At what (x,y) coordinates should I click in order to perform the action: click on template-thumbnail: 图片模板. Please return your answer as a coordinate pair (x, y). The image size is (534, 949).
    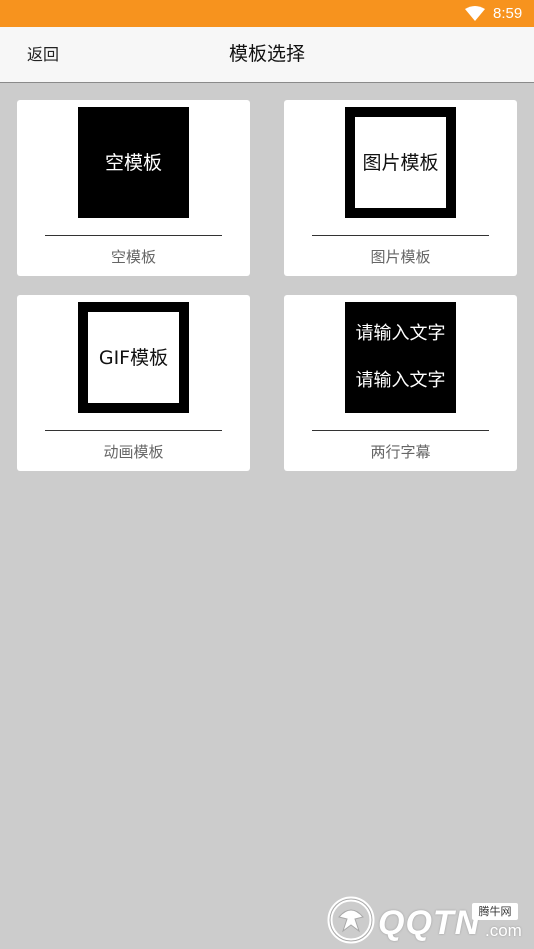
    Looking at the image, I should click on (400, 162).